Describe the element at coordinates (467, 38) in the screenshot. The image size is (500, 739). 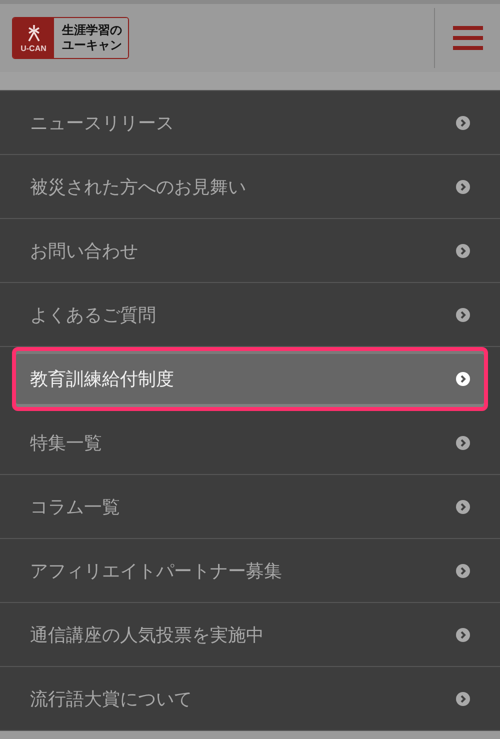
I see `menu-icon` at that location.